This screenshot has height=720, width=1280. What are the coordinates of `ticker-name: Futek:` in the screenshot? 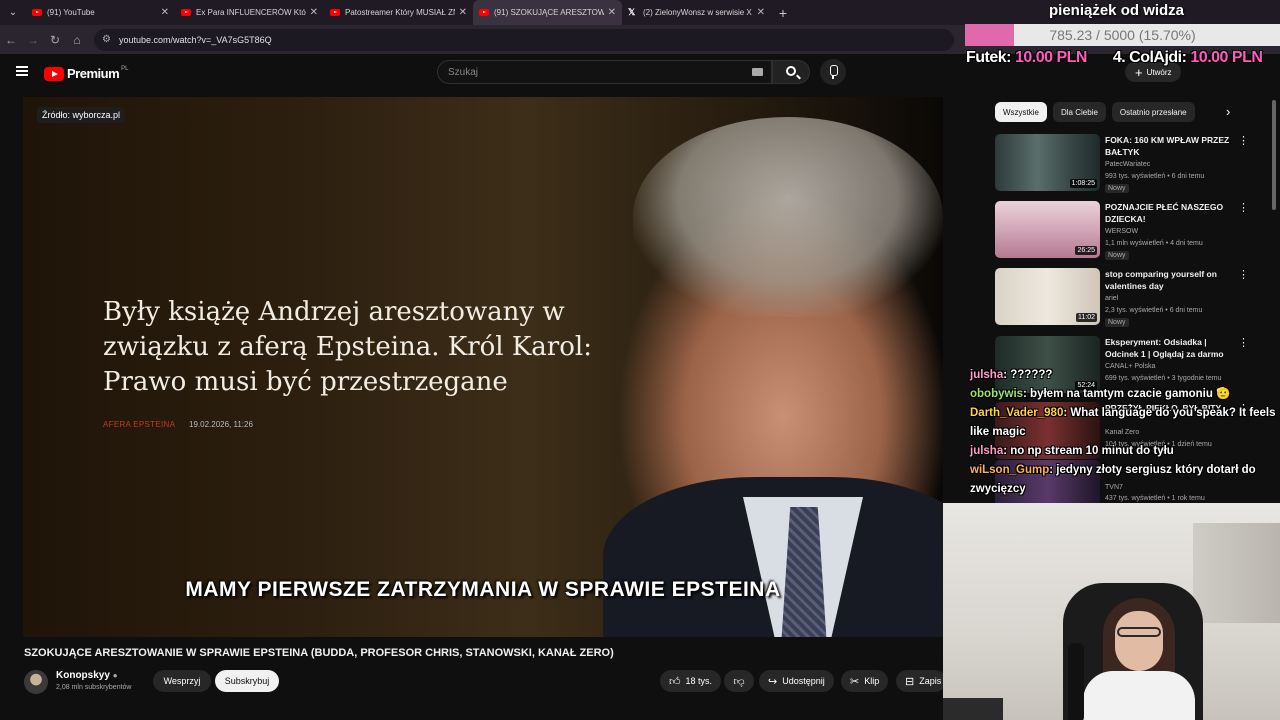 It's located at (989, 57).